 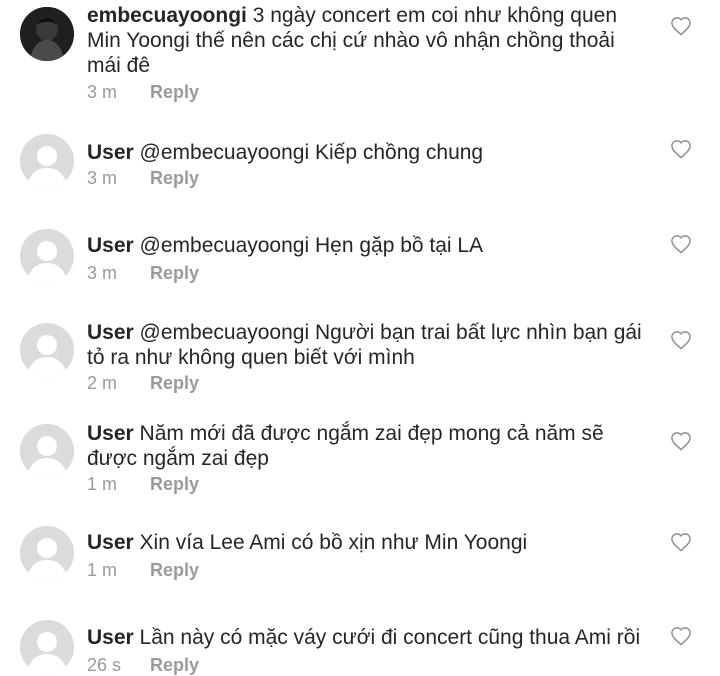 I want to click on comment-body: @embecuayoongi Kiếp chồng chung, so click(x=311, y=152).